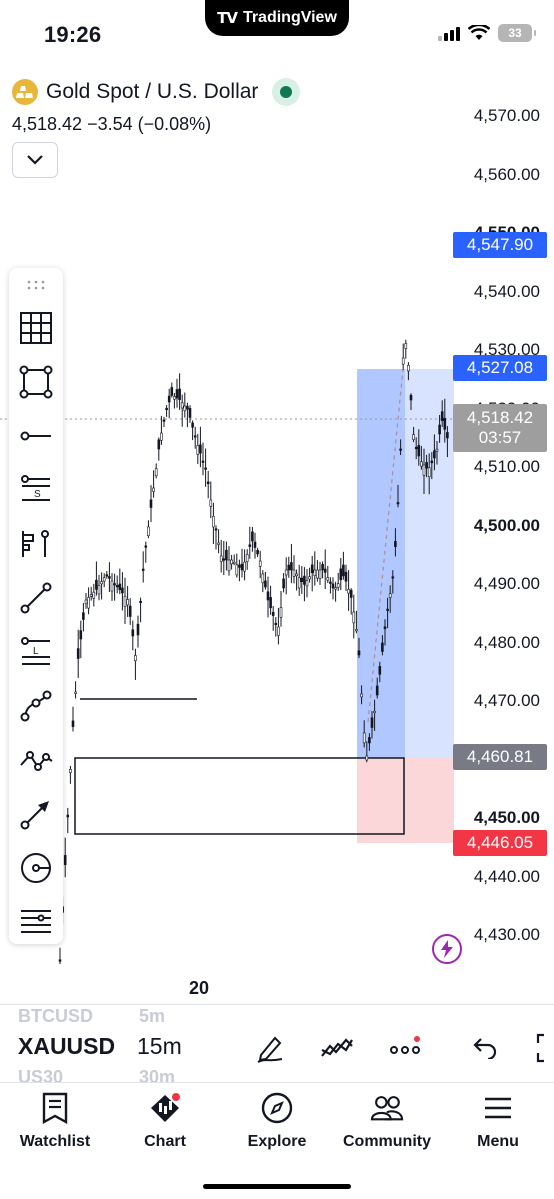 The image size is (554, 1199). What do you see at coordinates (517, 33) in the screenshot?
I see `battery-icon: 33` at bounding box center [517, 33].